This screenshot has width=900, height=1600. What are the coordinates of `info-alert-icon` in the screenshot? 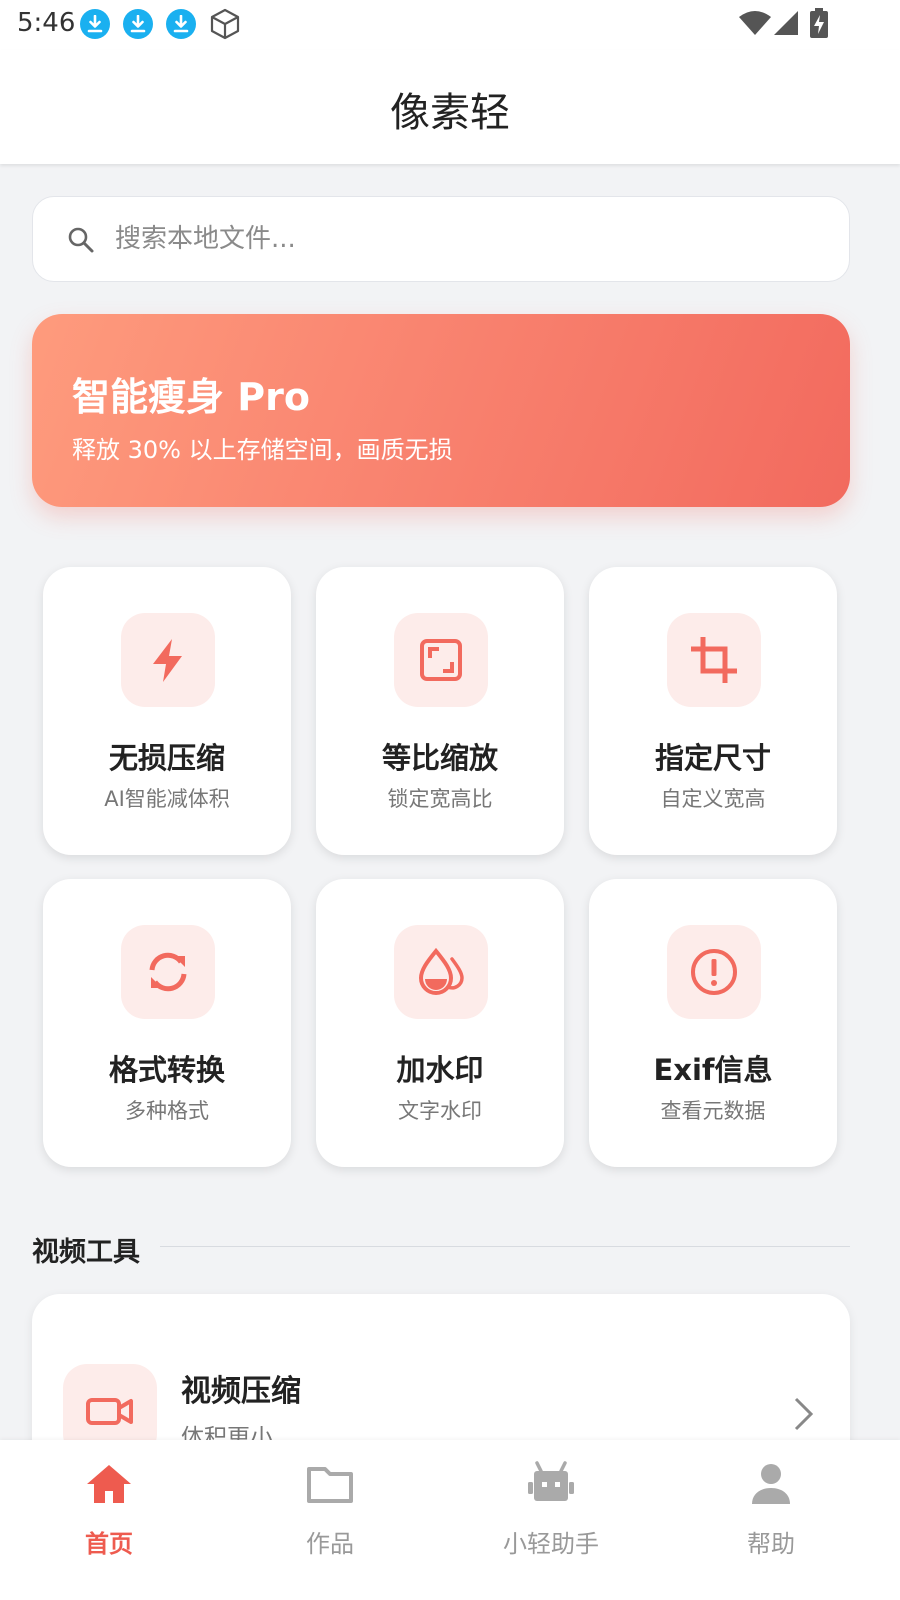 It's located at (714, 972).